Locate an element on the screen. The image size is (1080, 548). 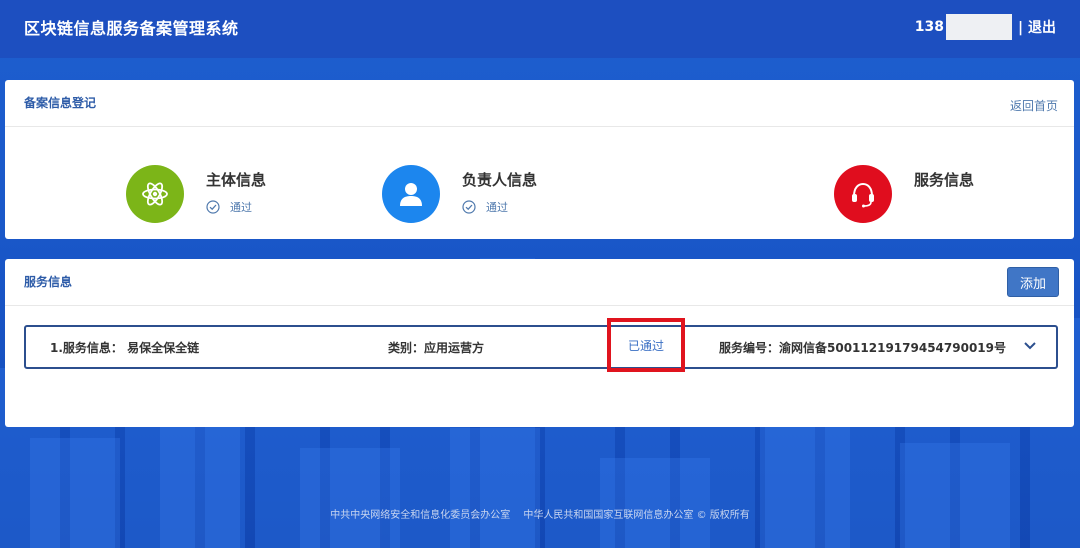
step-name: 主体信息 is located at coordinates (236, 180).